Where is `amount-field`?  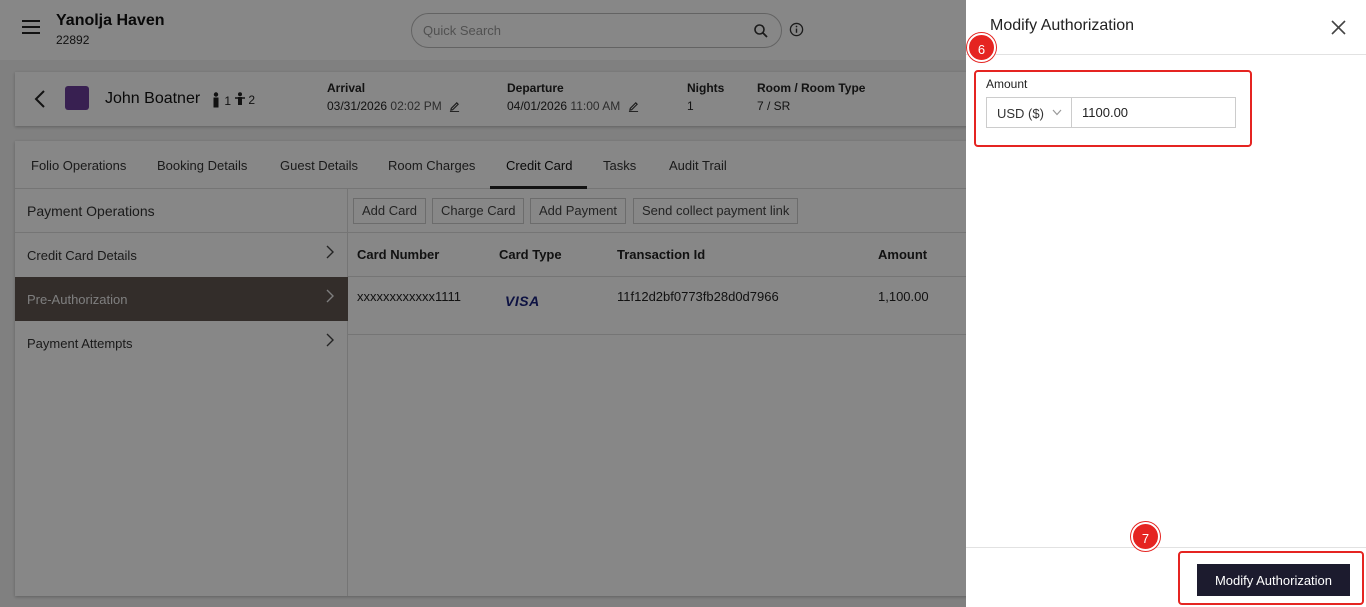
amount-field is located at coordinates (1153, 112).